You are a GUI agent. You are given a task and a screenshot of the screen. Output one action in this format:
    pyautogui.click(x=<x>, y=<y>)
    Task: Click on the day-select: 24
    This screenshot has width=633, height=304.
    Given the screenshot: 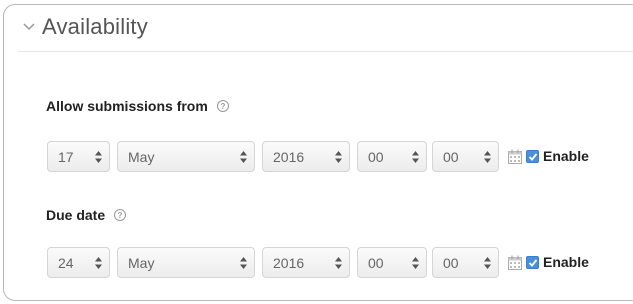 What is the action you would take?
    pyautogui.click(x=78, y=262)
    